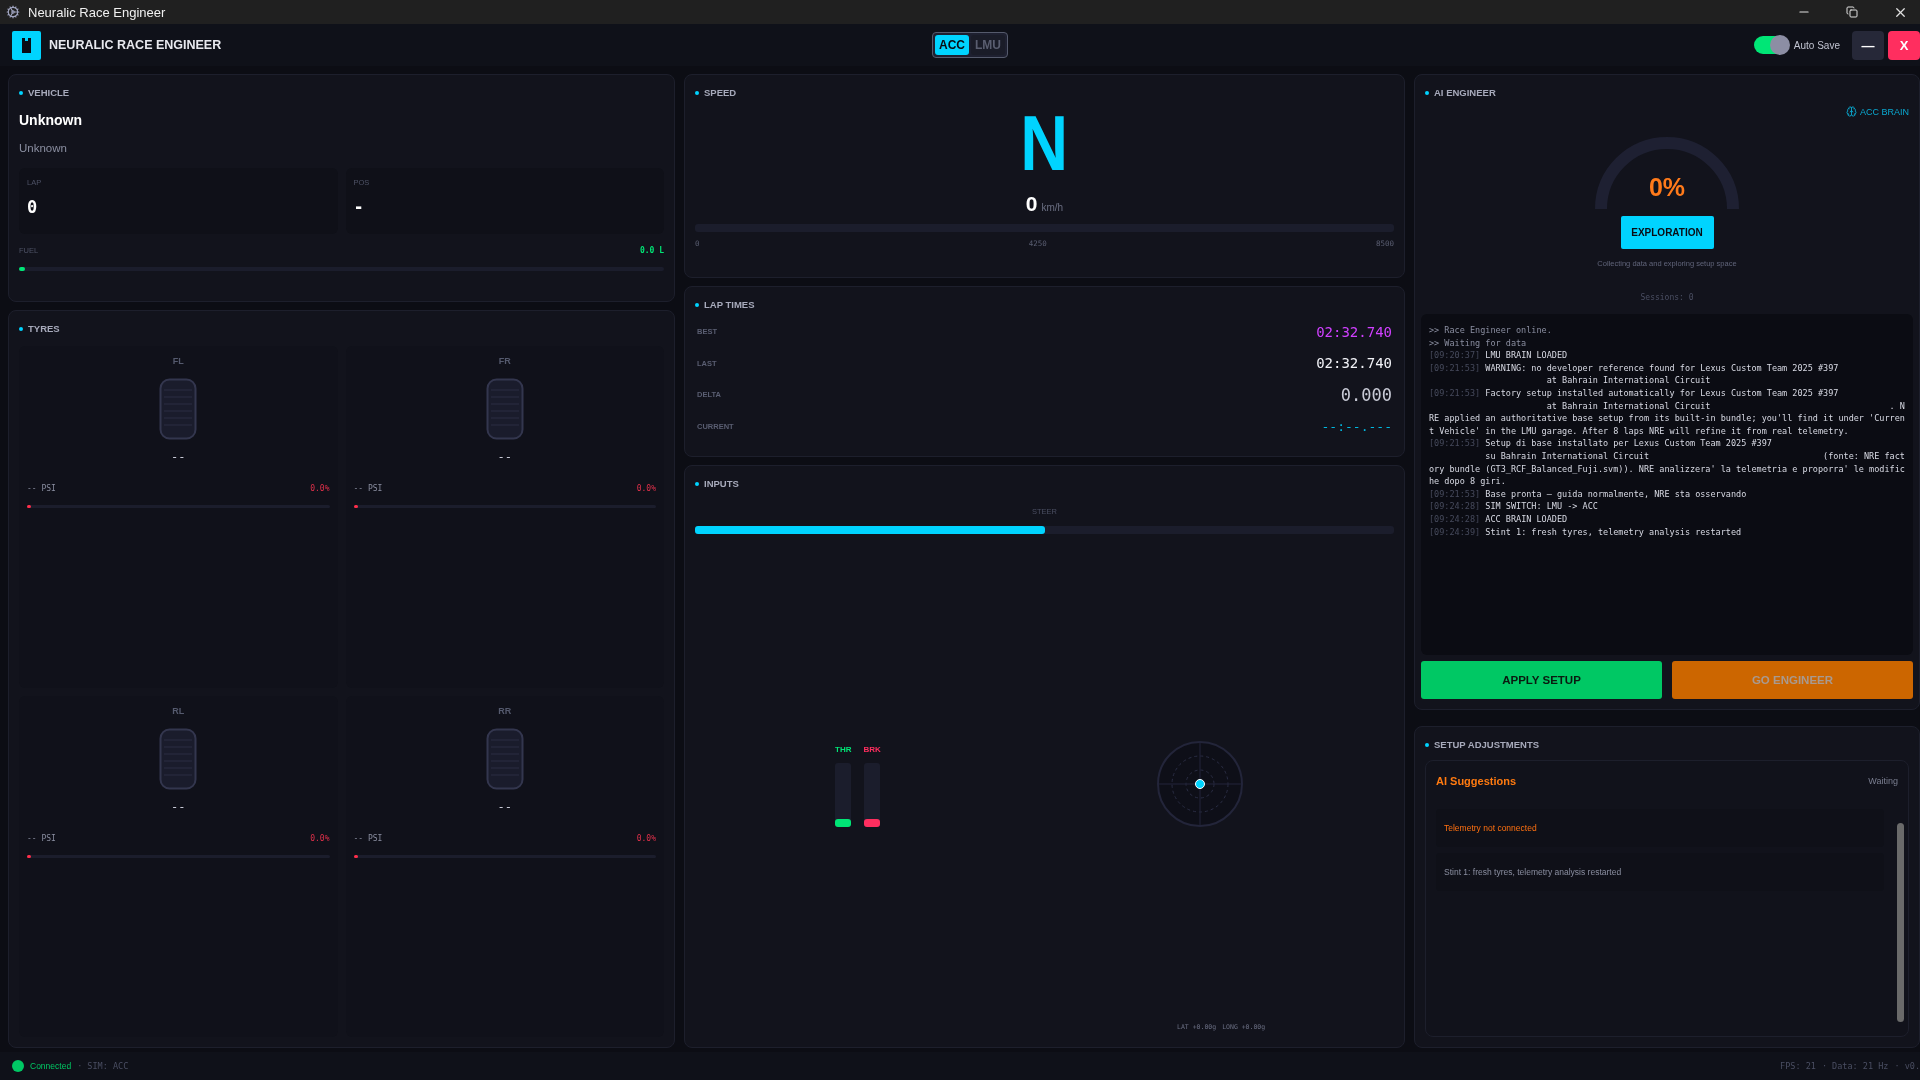 The height and width of the screenshot is (1080, 1920). I want to click on log-line: [09:24:39] Stint 1: fresh tyres, telemetry analysis restarted, so click(1586, 532).